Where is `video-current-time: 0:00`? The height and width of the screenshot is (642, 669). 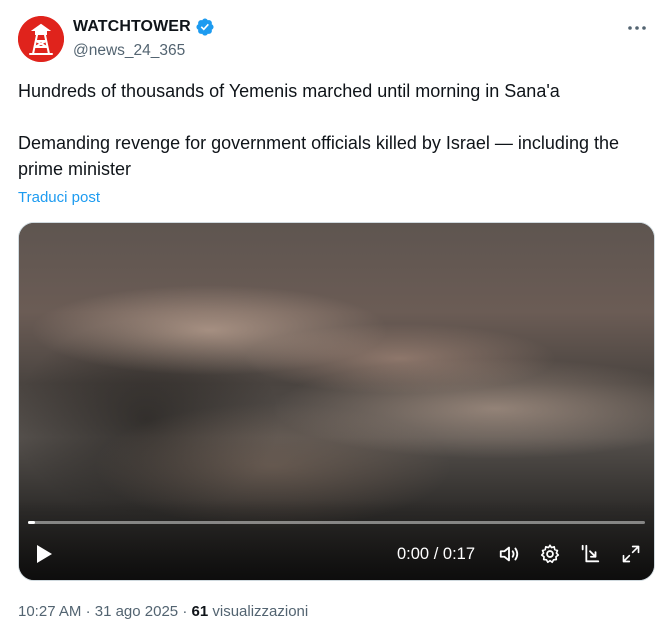
video-current-time: 0:00 is located at coordinates (413, 553).